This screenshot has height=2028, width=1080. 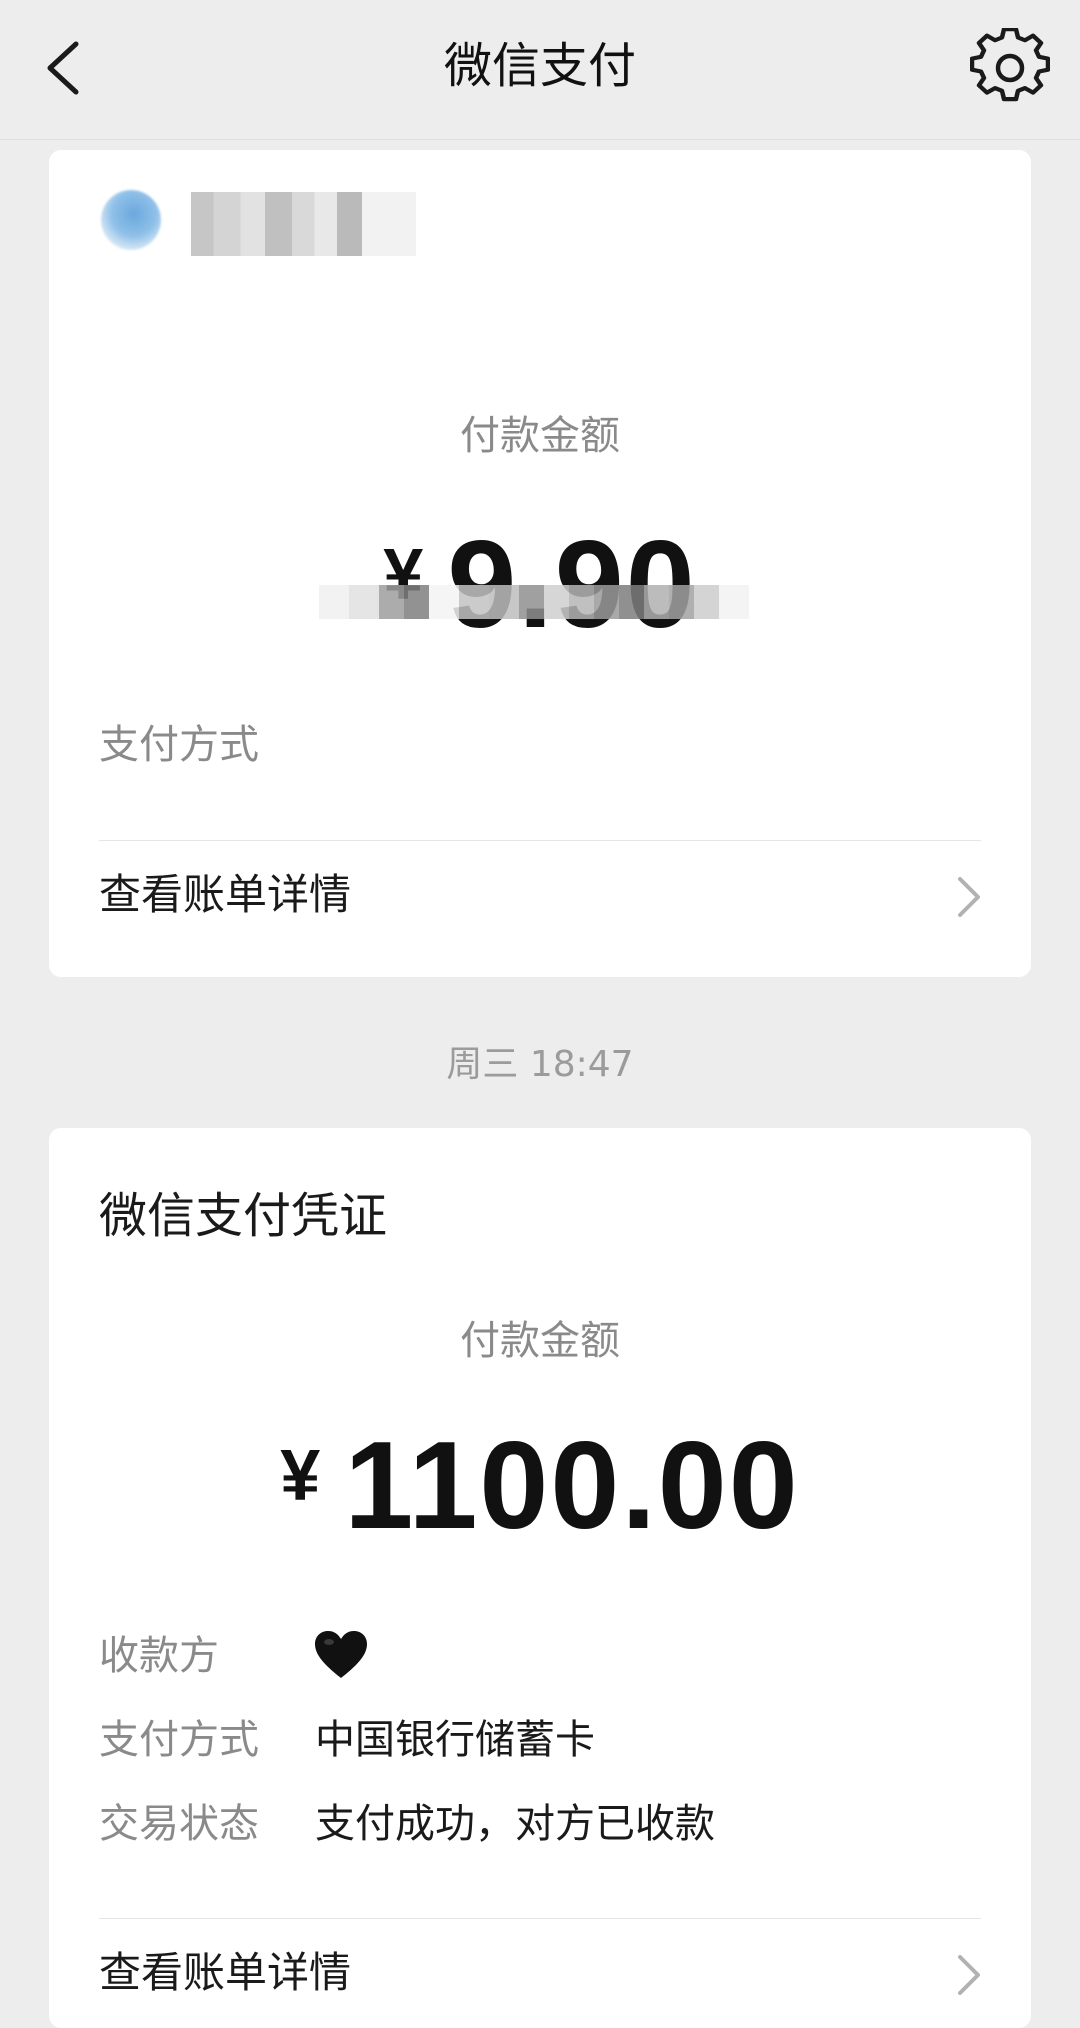 I want to click on currency-symbol: ¥, so click(x=300, y=1476).